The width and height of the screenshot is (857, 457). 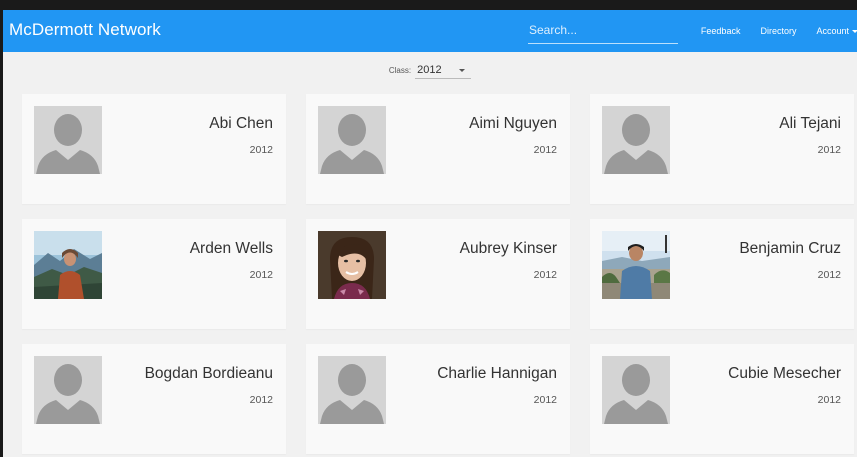 What do you see at coordinates (497, 373) in the screenshot?
I see `person-name: Charlie Hannigan` at bounding box center [497, 373].